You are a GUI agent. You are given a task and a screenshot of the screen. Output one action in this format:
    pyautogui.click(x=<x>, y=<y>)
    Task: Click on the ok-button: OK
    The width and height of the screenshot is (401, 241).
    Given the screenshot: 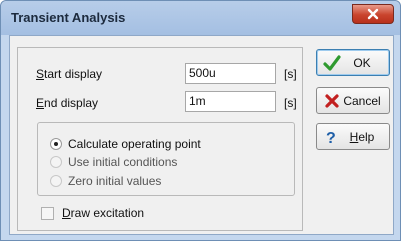 What is the action you would take?
    pyautogui.click(x=353, y=62)
    